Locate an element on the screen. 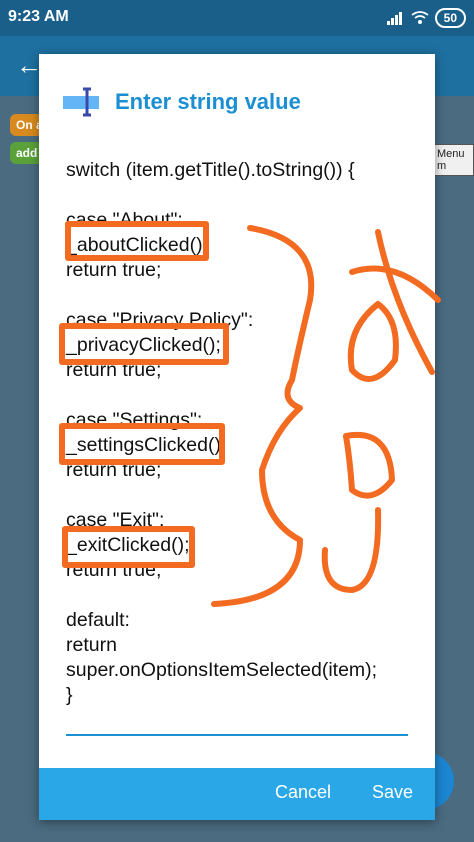 This screenshot has height=842, width=474. code-line: case "Exit": is located at coordinates (115, 520).